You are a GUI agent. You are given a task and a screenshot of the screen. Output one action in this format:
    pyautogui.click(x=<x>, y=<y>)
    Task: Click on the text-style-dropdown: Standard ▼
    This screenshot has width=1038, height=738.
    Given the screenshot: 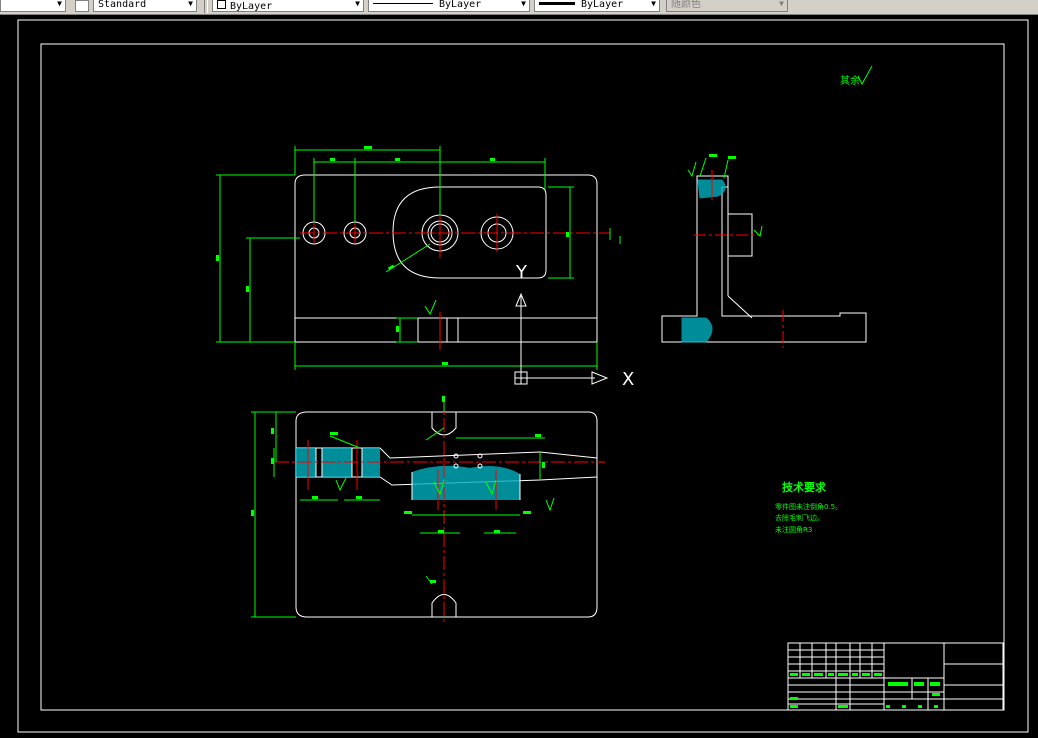 What is the action you would take?
    pyautogui.click(x=145, y=6)
    